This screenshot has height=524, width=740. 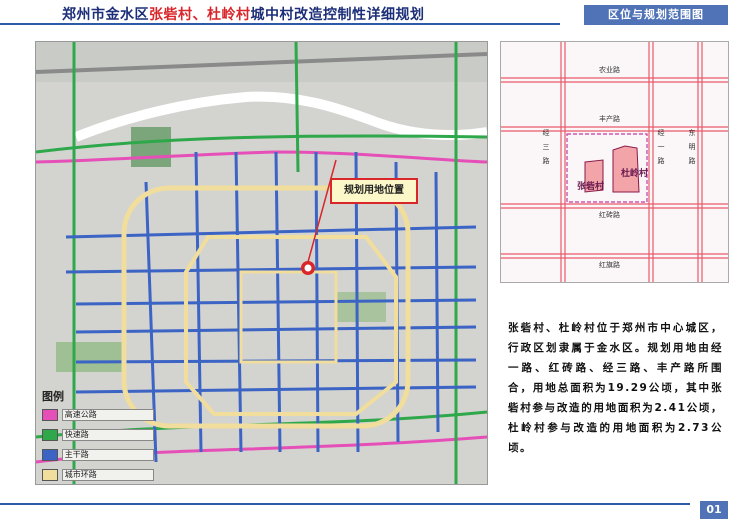 I want to click on site-callout-label: 规划用地位置, so click(x=374, y=191).